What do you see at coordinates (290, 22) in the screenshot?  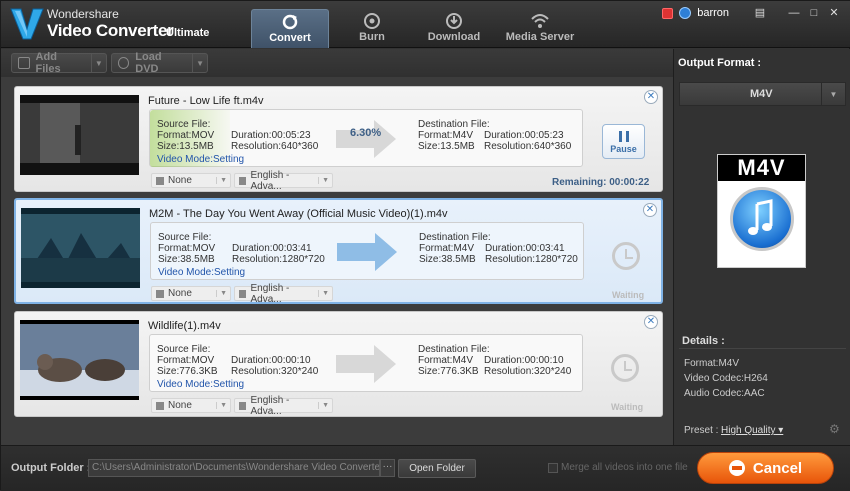 I see `convert-icon` at bounding box center [290, 22].